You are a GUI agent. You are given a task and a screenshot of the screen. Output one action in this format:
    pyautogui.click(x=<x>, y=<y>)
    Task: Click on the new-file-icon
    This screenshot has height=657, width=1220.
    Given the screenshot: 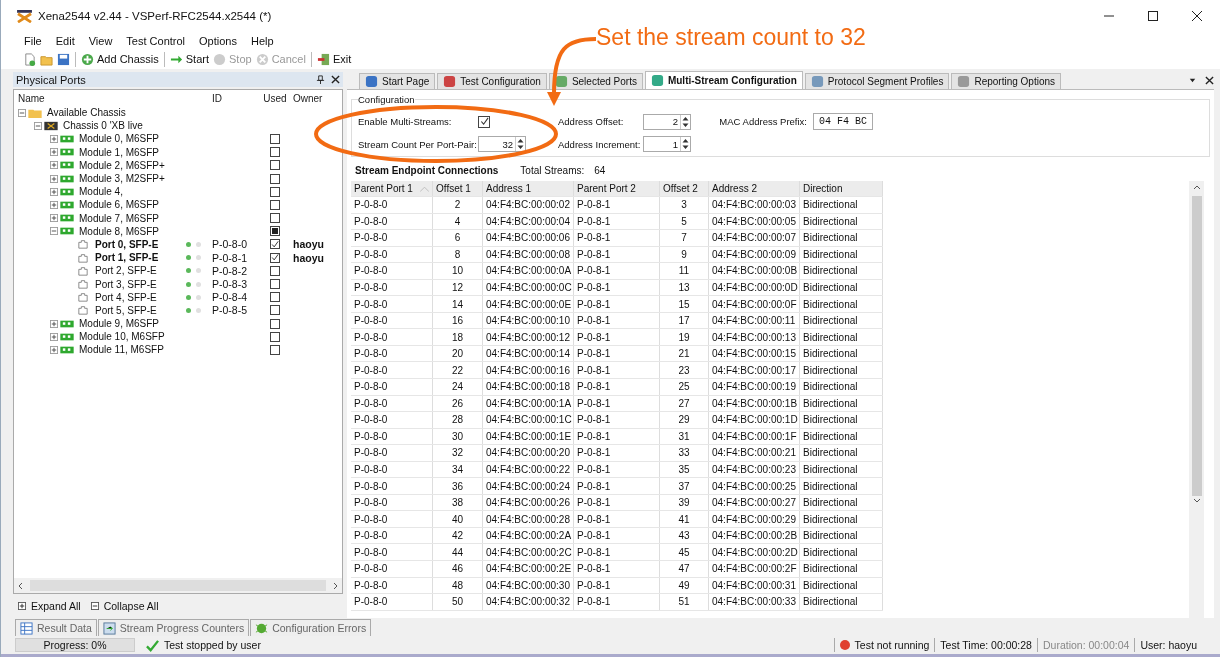 What is the action you would take?
    pyautogui.click(x=29, y=59)
    